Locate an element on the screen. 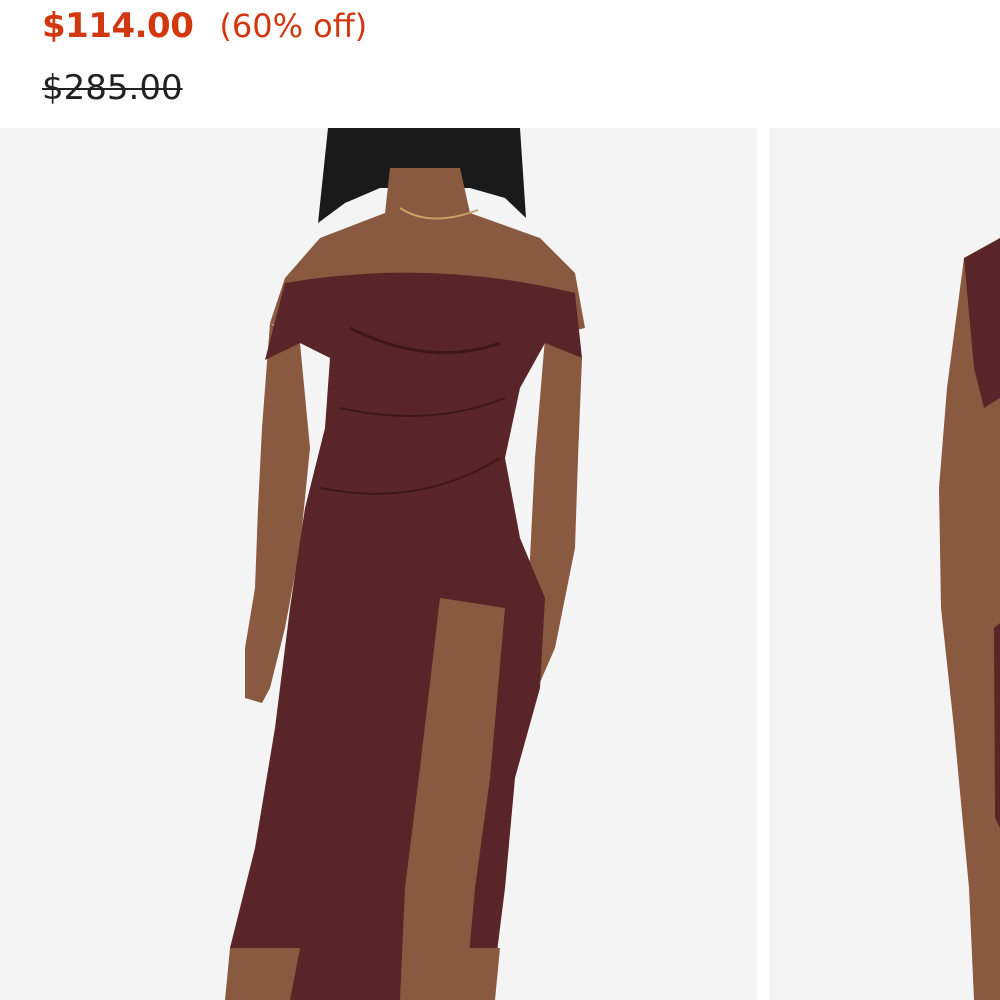  discount-label: (60% off) is located at coordinates (293, 26).